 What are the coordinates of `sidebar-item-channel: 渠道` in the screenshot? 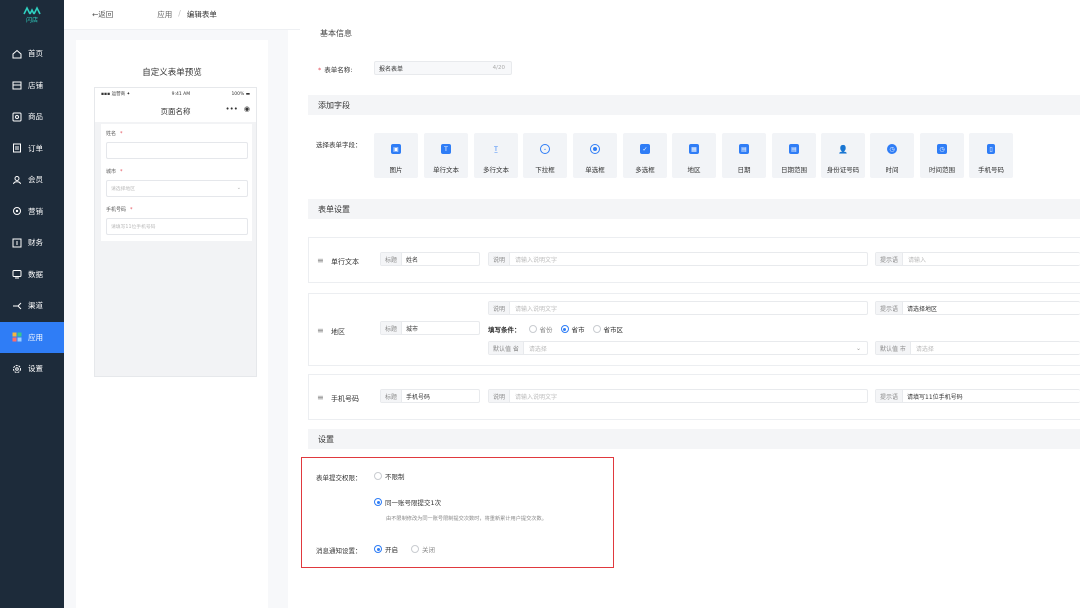 It's located at (32, 306).